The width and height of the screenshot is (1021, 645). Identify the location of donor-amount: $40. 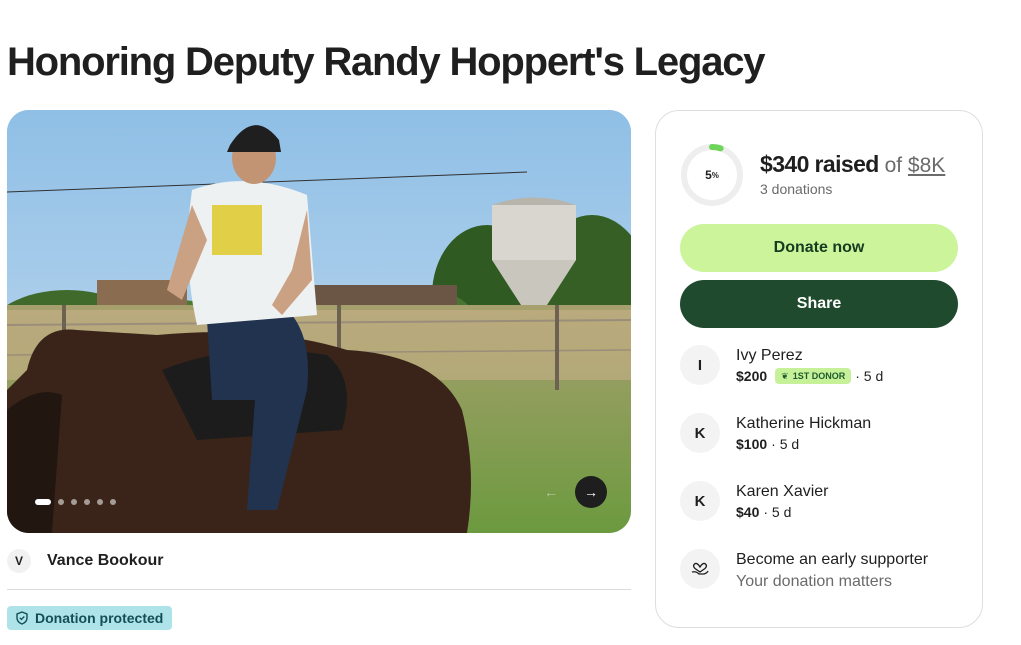
(748, 512).